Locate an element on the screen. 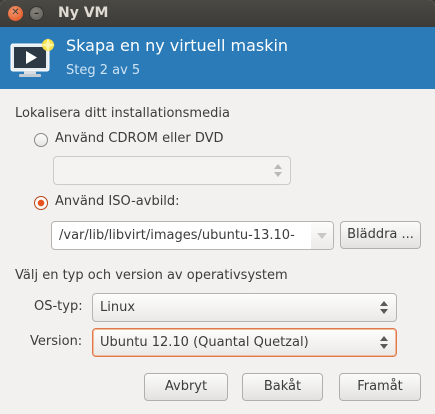 The width and height of the screenshot is (435, 414). wizard-title: Skapa en ny virtuell maskin is located at coordinates (177, 45).